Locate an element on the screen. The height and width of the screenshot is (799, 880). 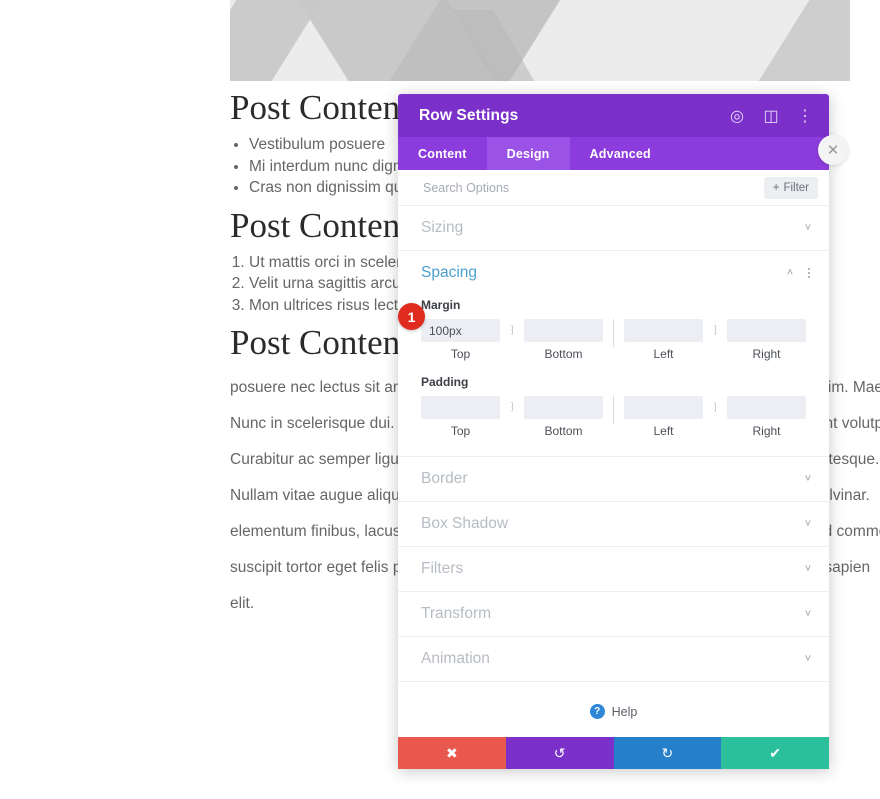
plus-icon: + is located at coordinates (776, 187).